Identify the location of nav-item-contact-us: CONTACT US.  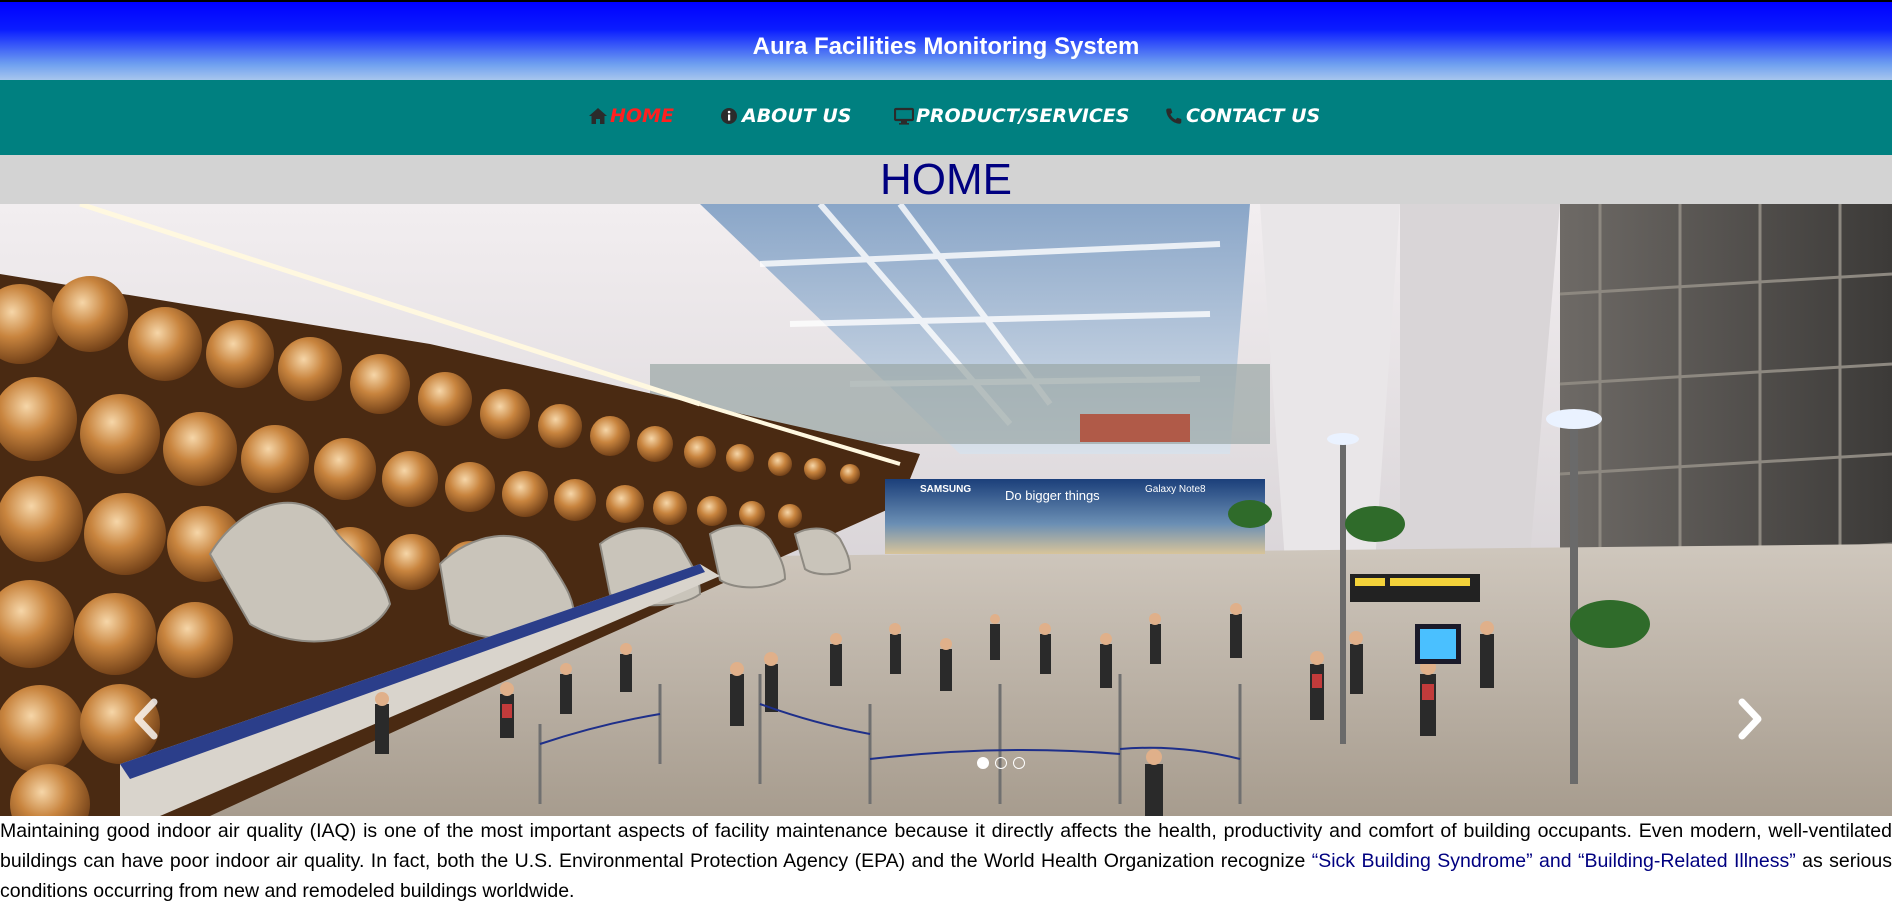
(1242, 116).